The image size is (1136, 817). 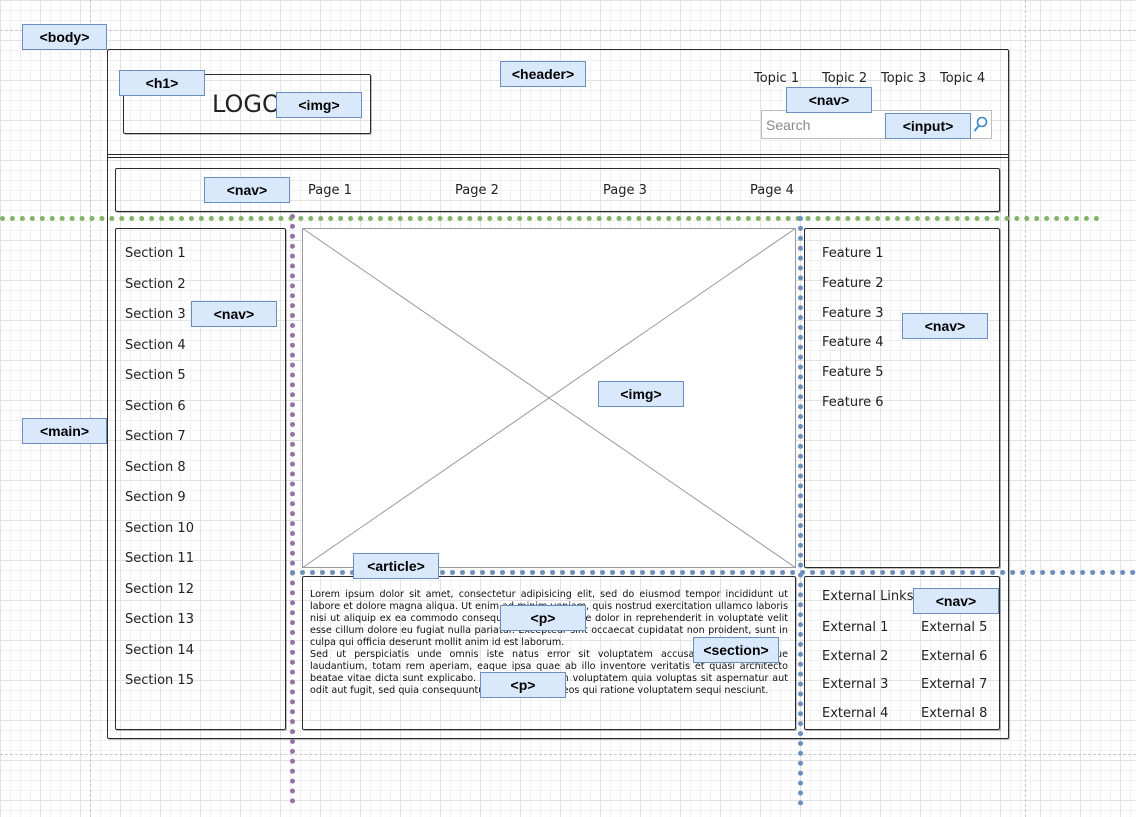 What do you see at coordinates (903, 78) in the screenshot?
I see `topic-link-3: Topic 3` at bounding box center [903, 78].